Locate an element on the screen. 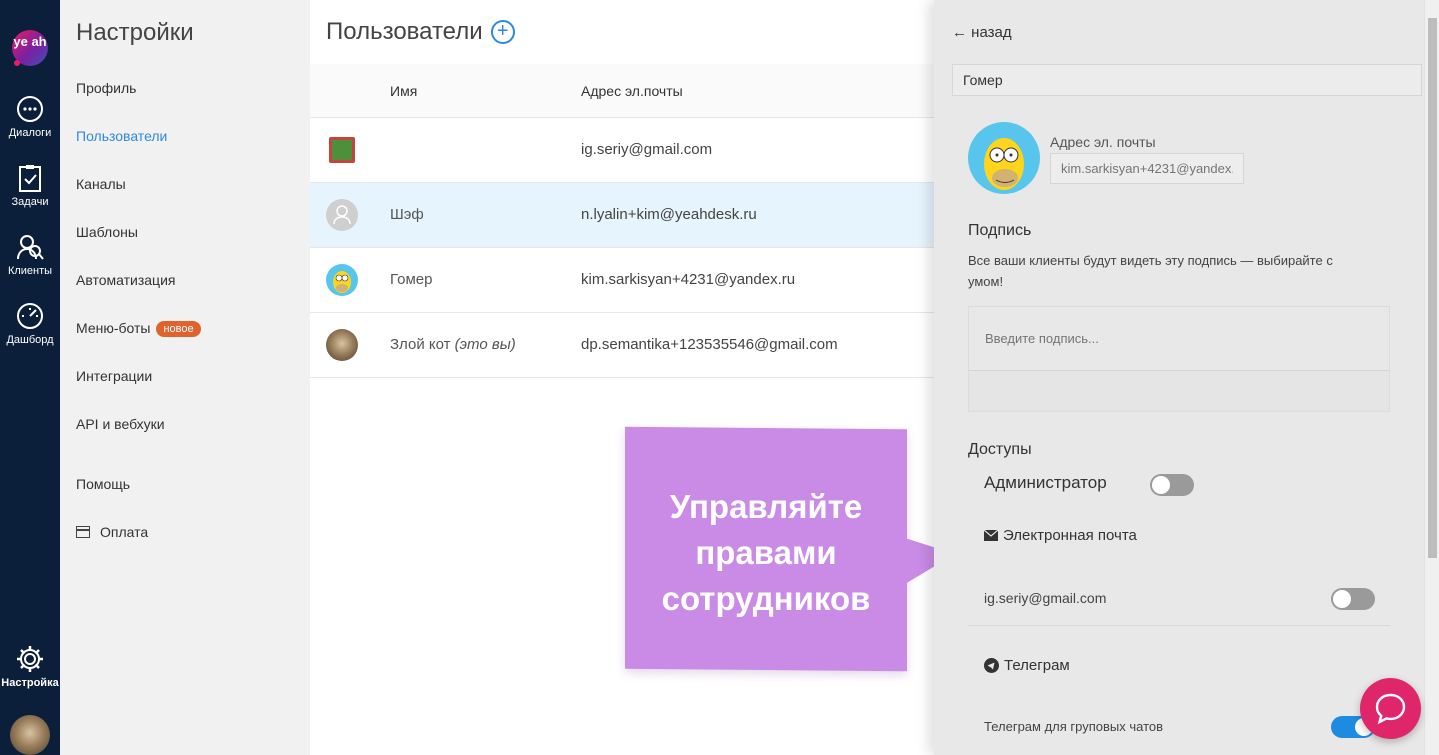 The height and width of the screenshot is (755, 1439). table-row: ig.seriy@gmail.com is located at coordinates (622, 150).